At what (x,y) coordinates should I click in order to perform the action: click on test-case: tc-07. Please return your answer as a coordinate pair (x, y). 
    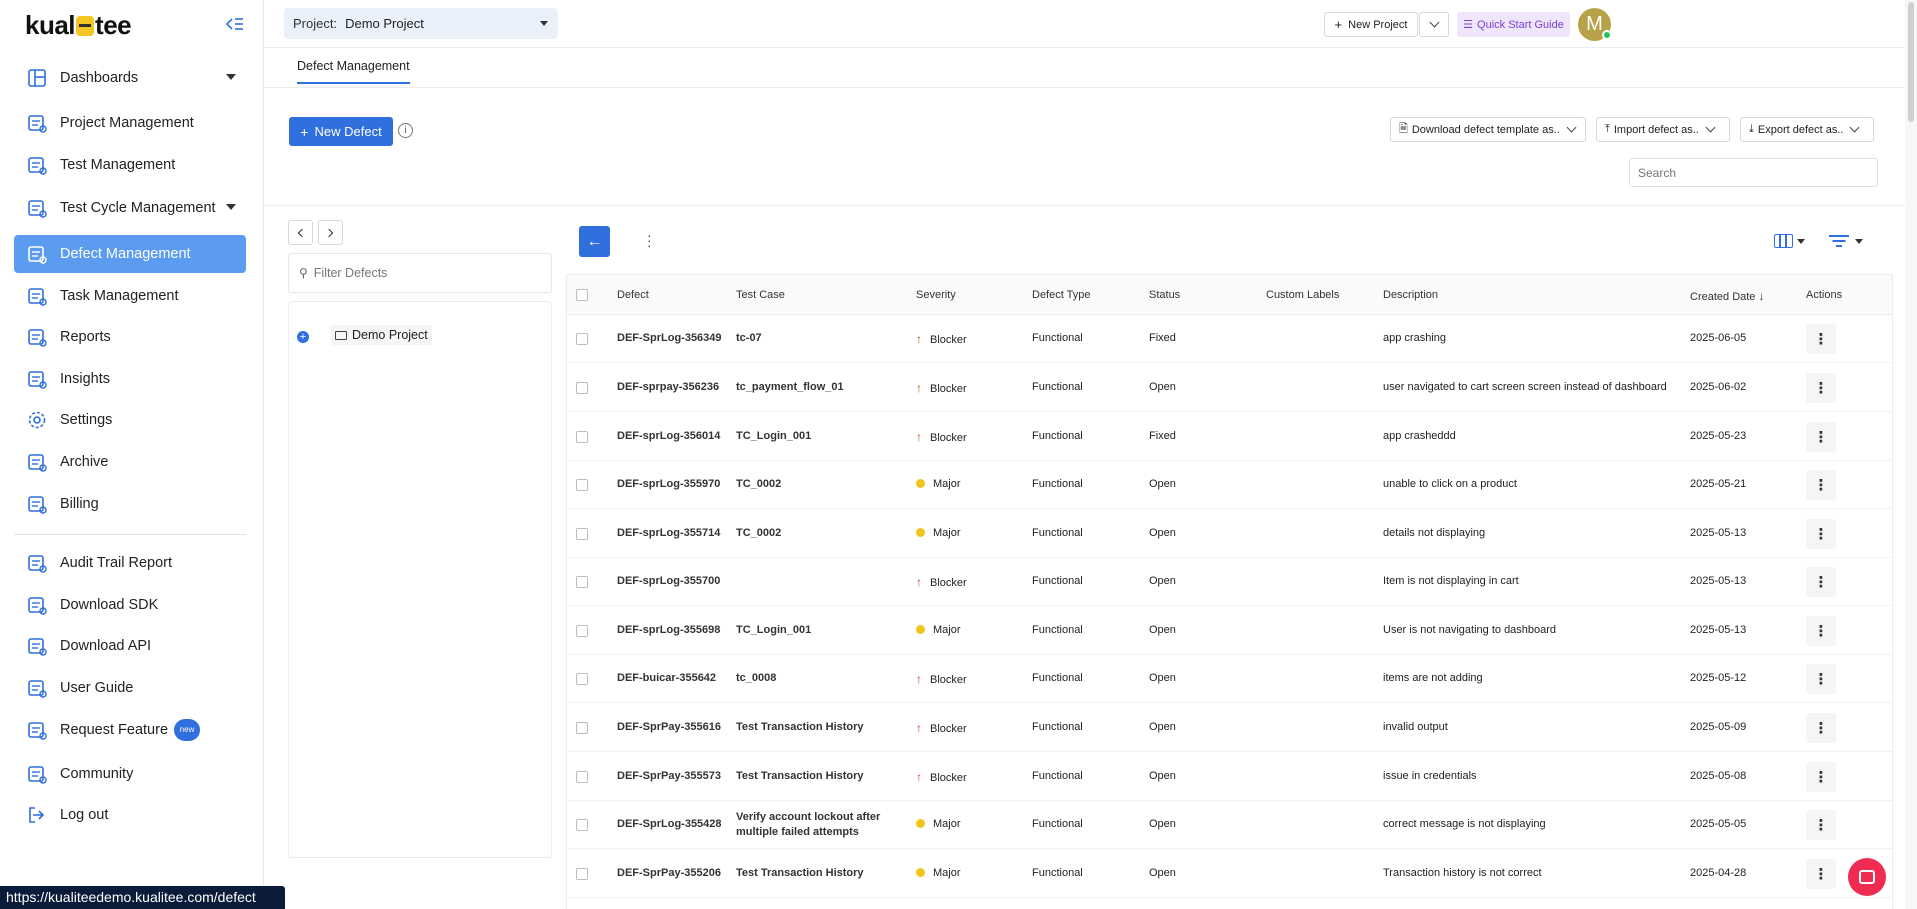
    Looking at the image, I should click on (749, 338).